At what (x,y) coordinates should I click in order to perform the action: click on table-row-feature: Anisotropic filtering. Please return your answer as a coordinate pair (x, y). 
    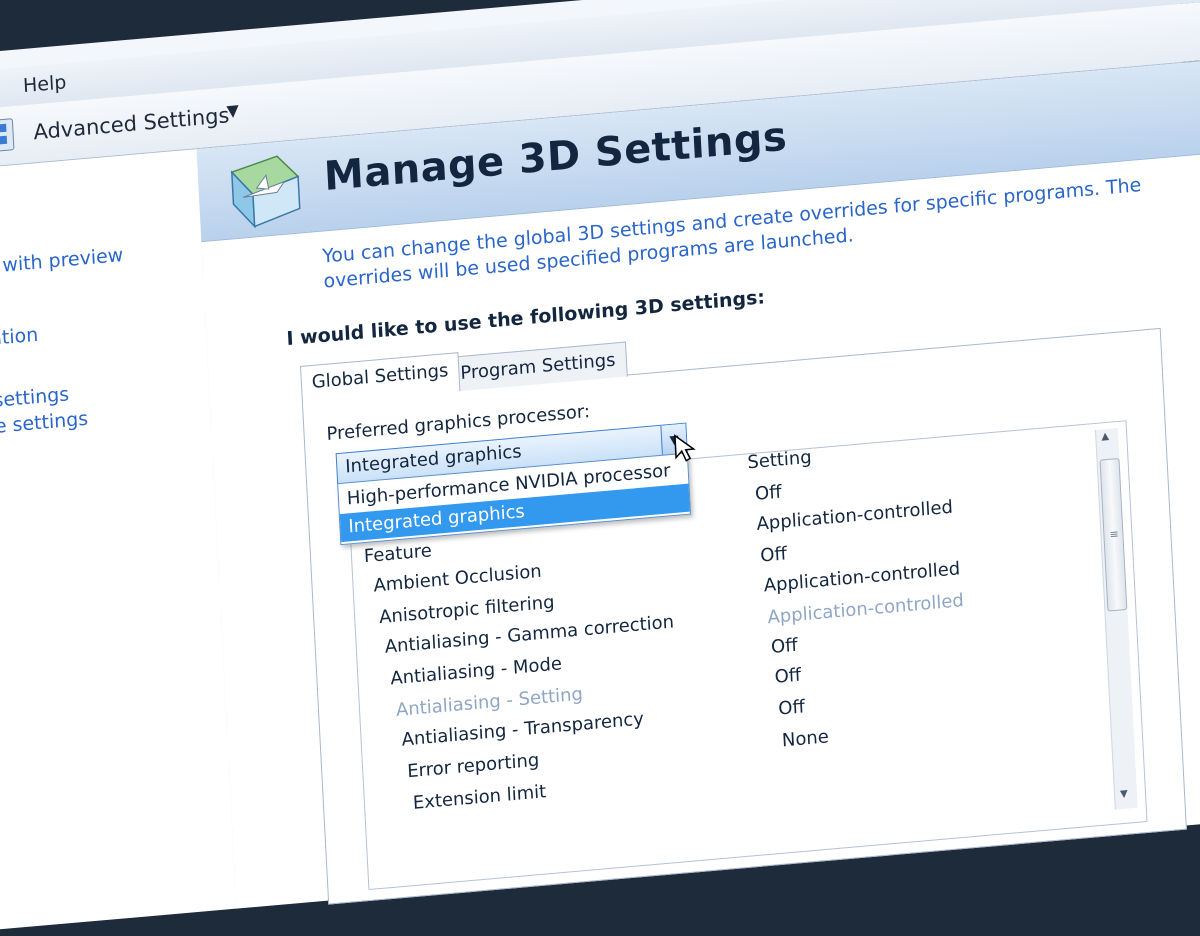
    Looking at the image, I should click on (467, 610).